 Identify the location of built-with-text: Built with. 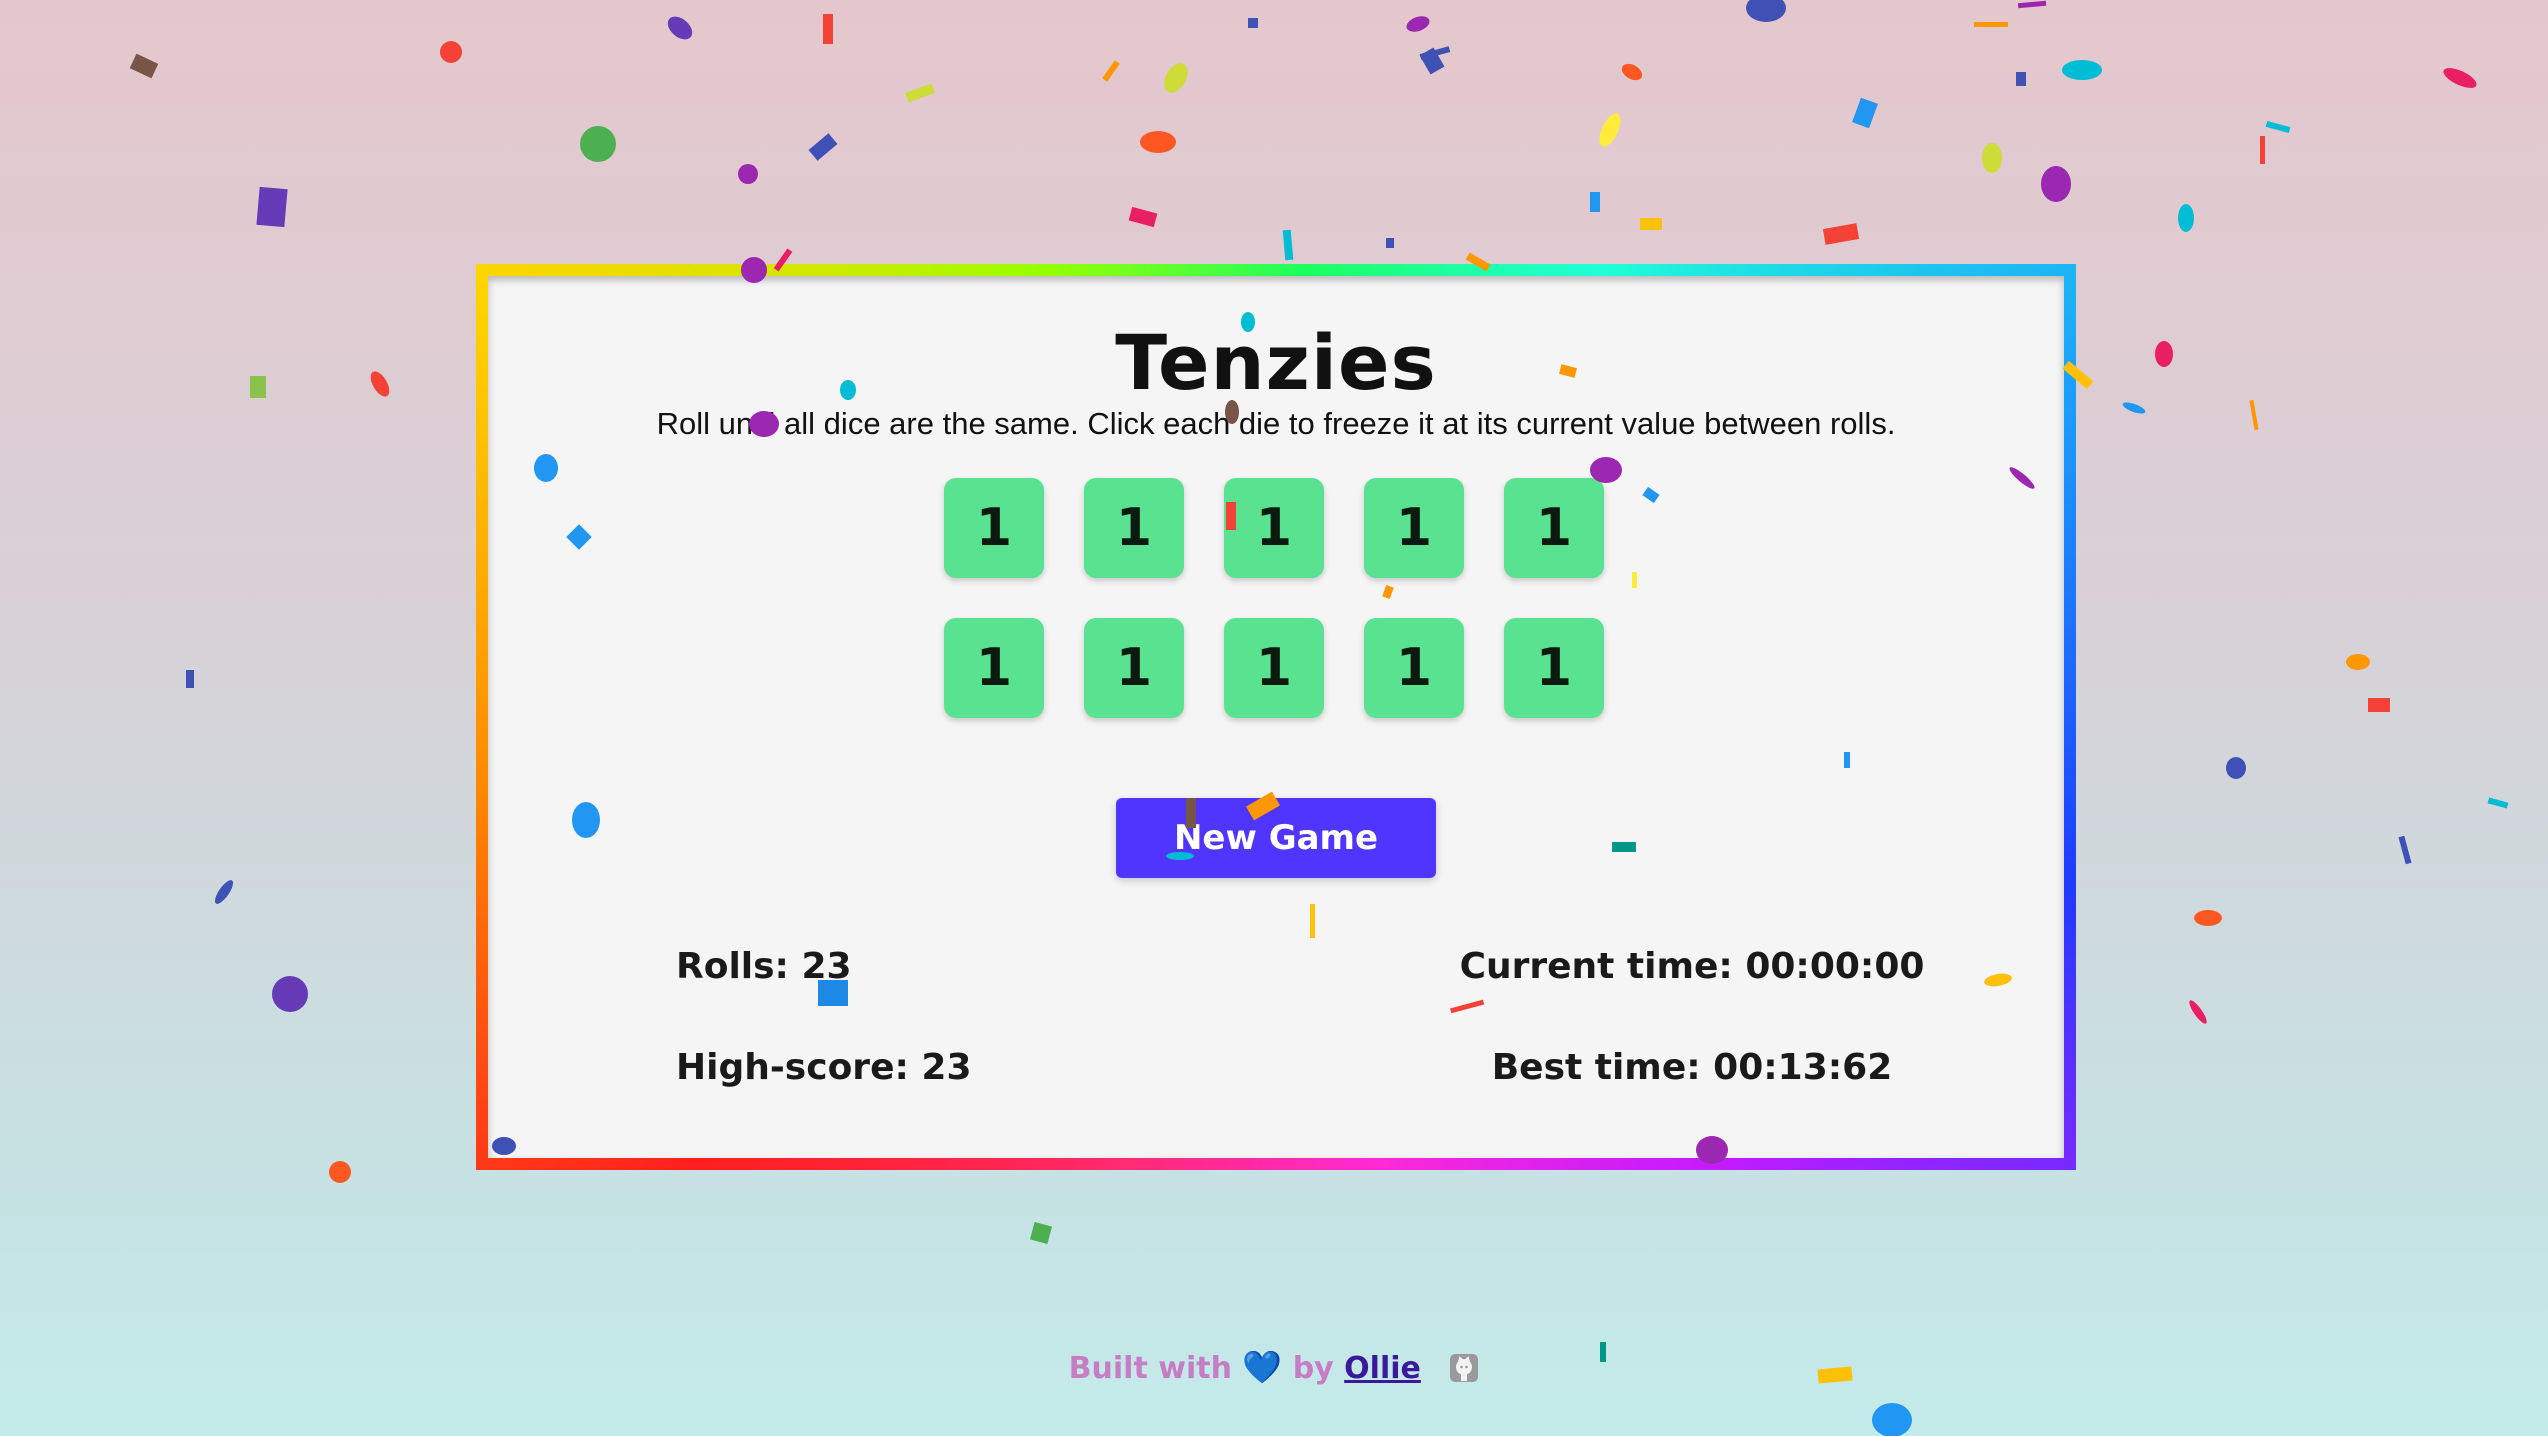
(1150, 1368).